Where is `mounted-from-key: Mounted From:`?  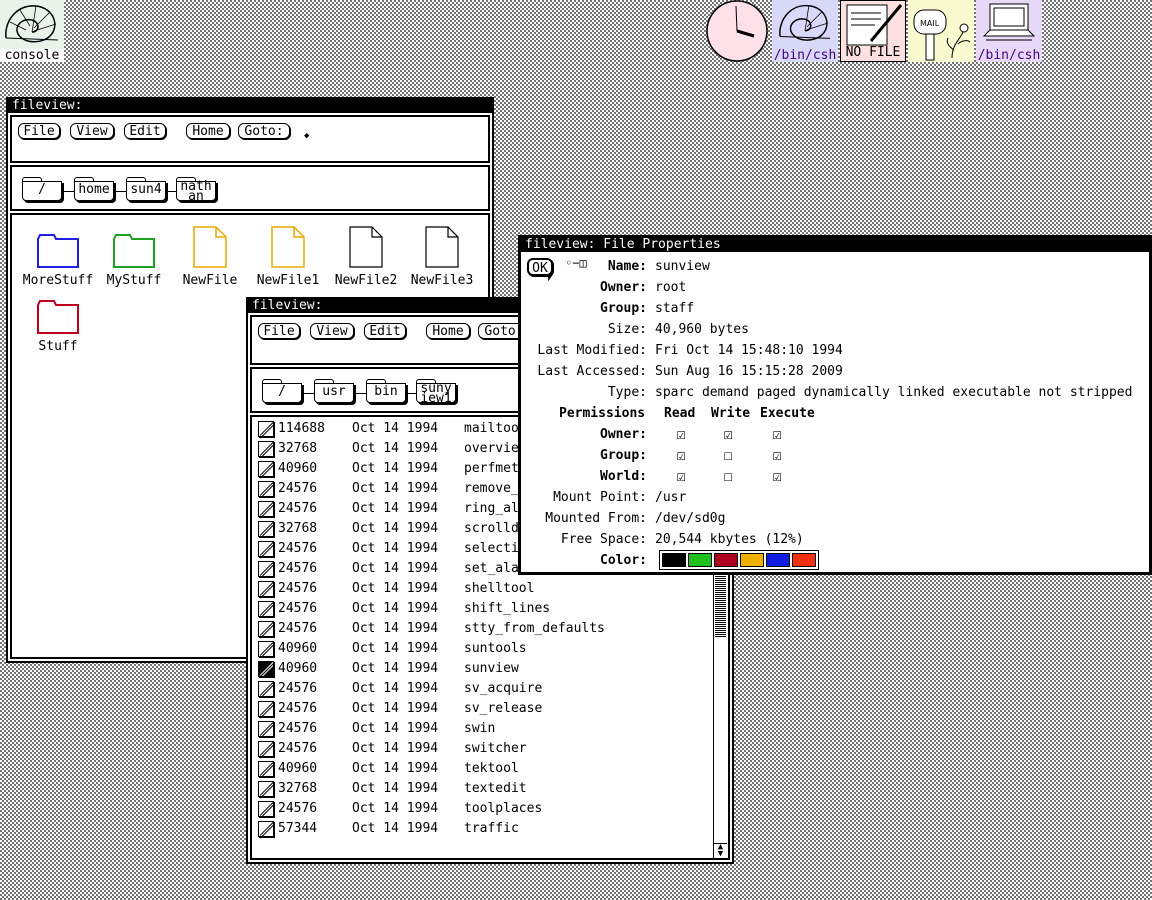 mounted-from-key: Mounted From: is located at coordinates (596, 518).